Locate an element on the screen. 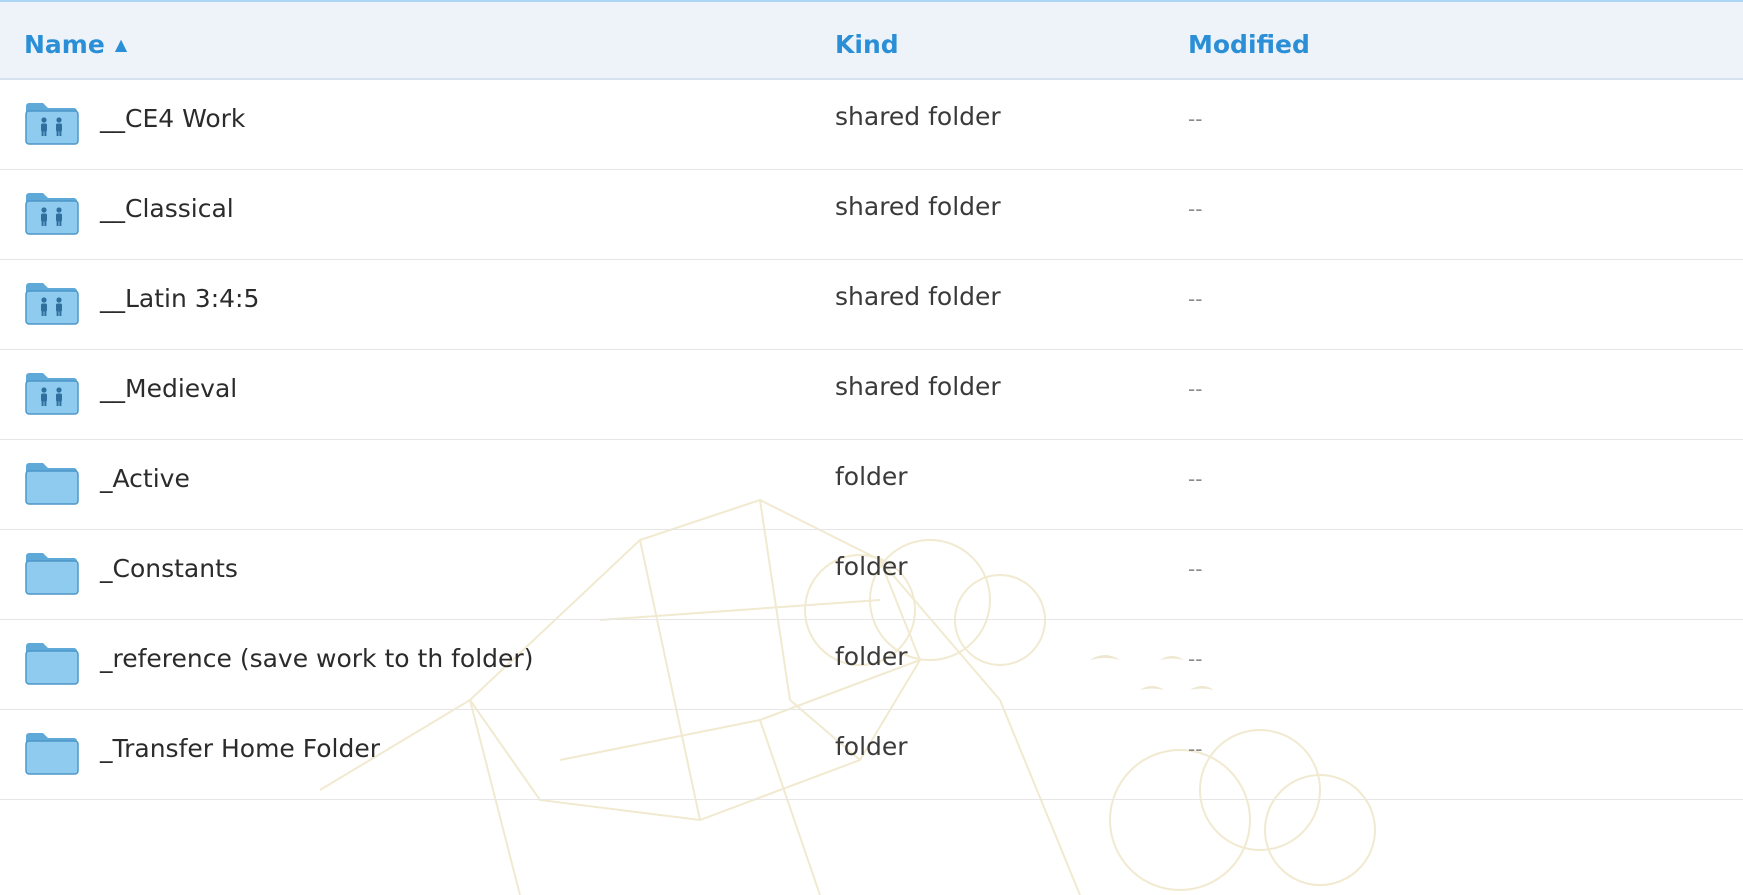 The width and height of the screenshot is (1743, 895). file-row: _Constants folder -- is located at coordinates (871, 575).